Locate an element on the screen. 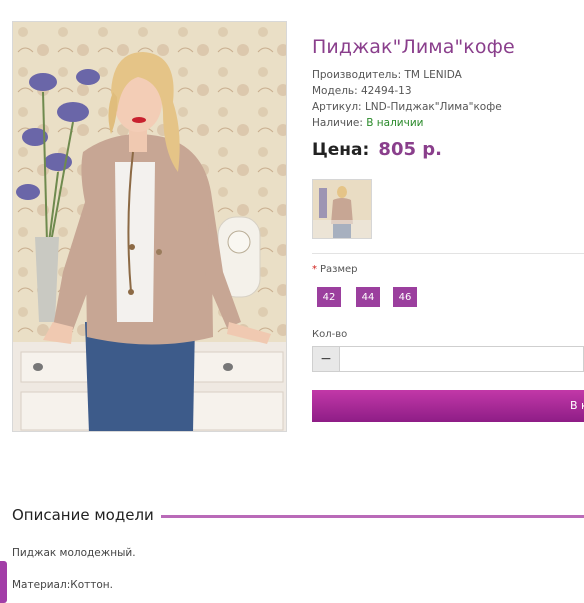 This screenshot has height=603, width=584. side-tab is located at coordinates (3, 582).